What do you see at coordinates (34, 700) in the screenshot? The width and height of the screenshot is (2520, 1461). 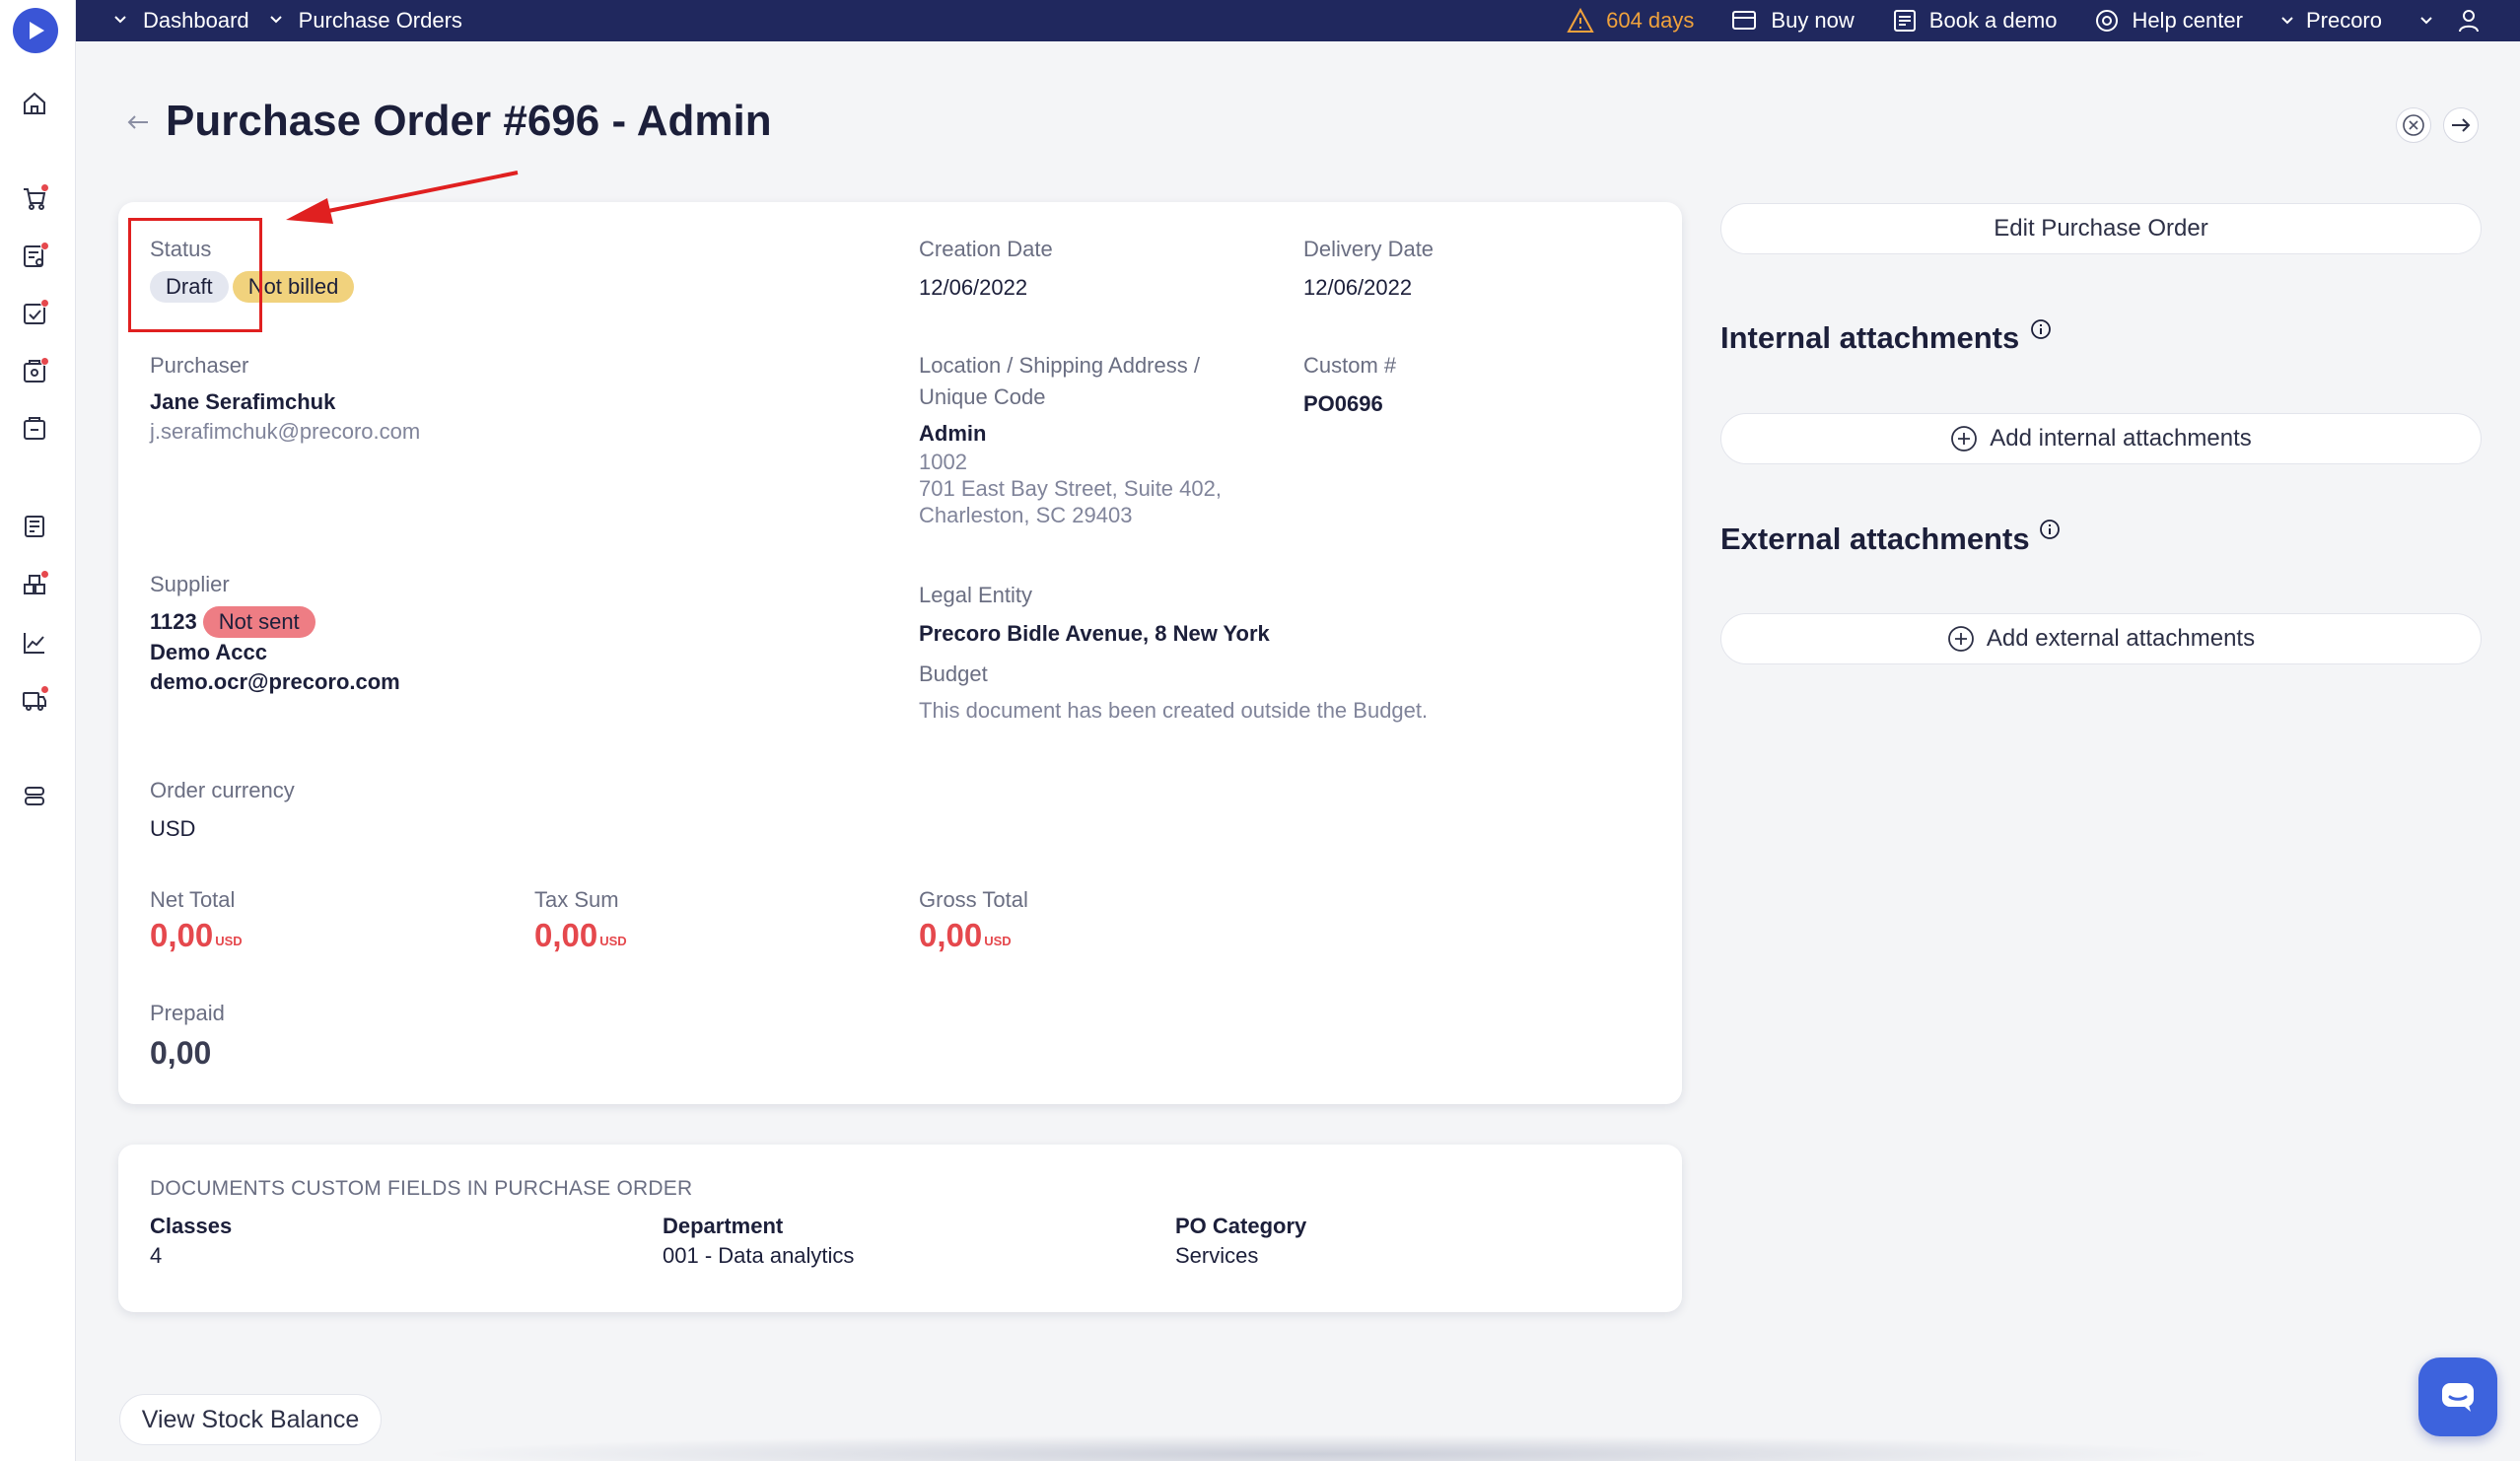 I see `suppliers-icon` at bounding box center [34, 700].